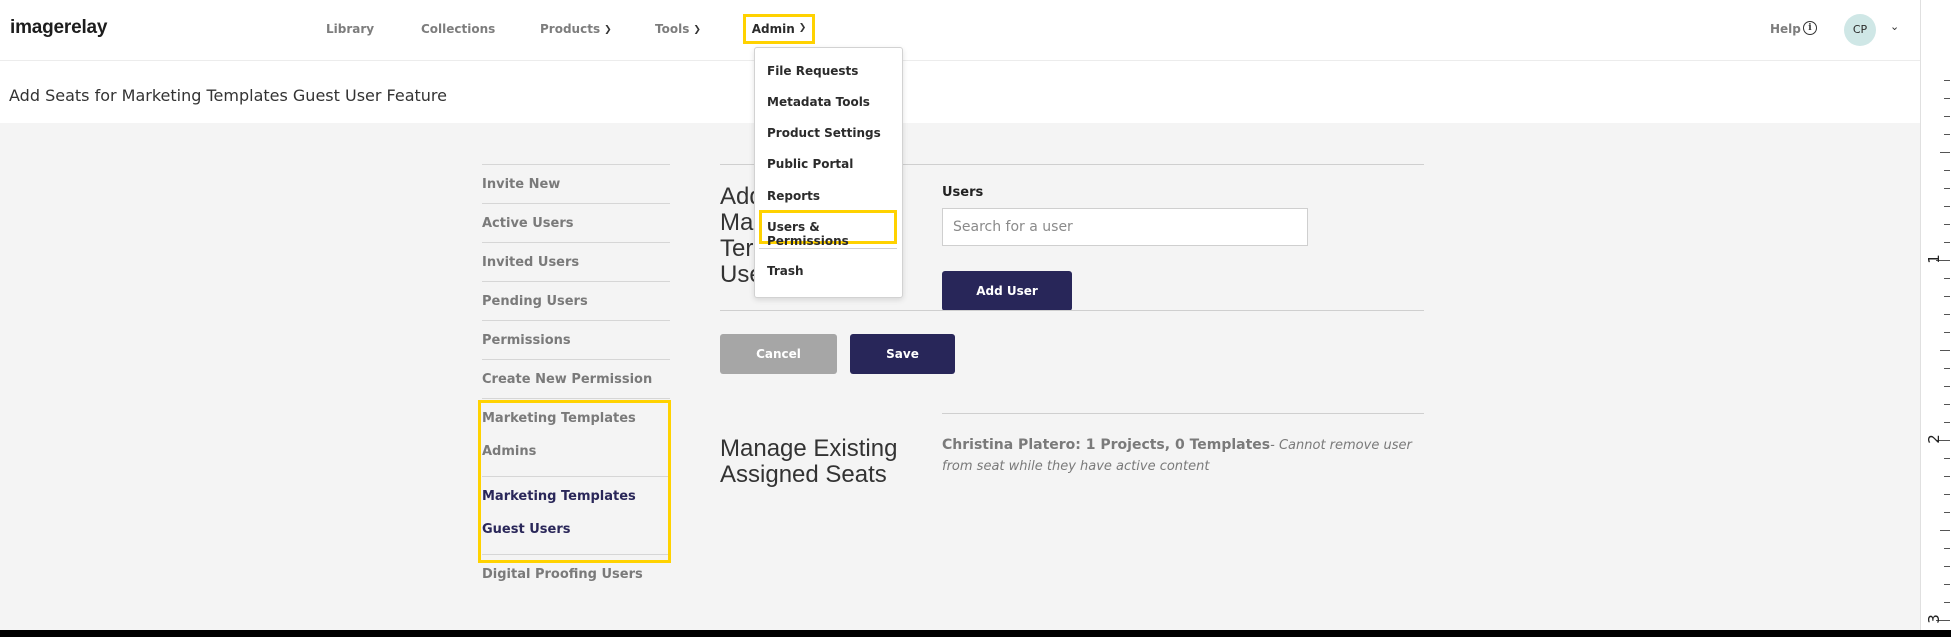 This screenshot has width=1951, height=637. I want to click on menu-item-product-settings: Product Settings, so click(824, 133).